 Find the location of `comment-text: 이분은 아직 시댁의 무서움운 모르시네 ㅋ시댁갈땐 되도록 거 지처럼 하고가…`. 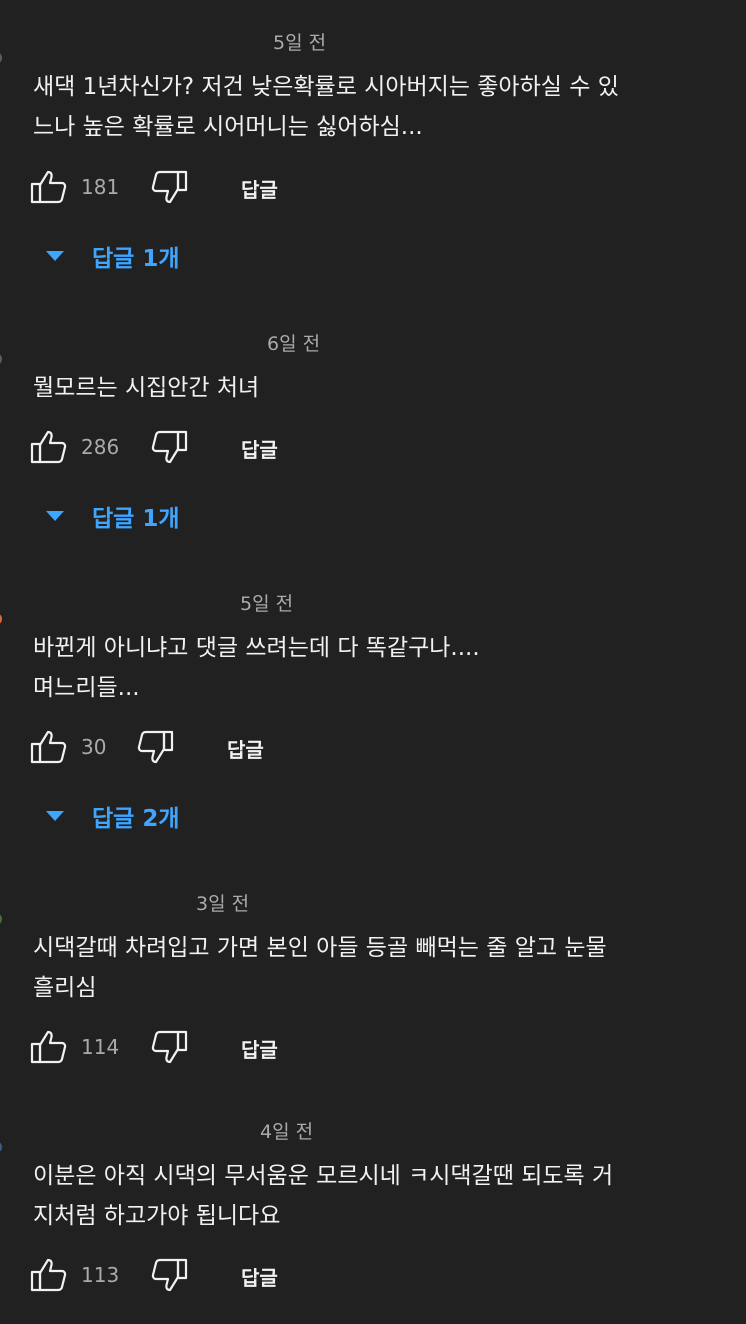

comment-text: 이분은 아직 시댁의 무서움운 모르시네 ㅋ시댁갈땐 되도록 거 지처럼 하고가… is located at coordinates (323, 1196).